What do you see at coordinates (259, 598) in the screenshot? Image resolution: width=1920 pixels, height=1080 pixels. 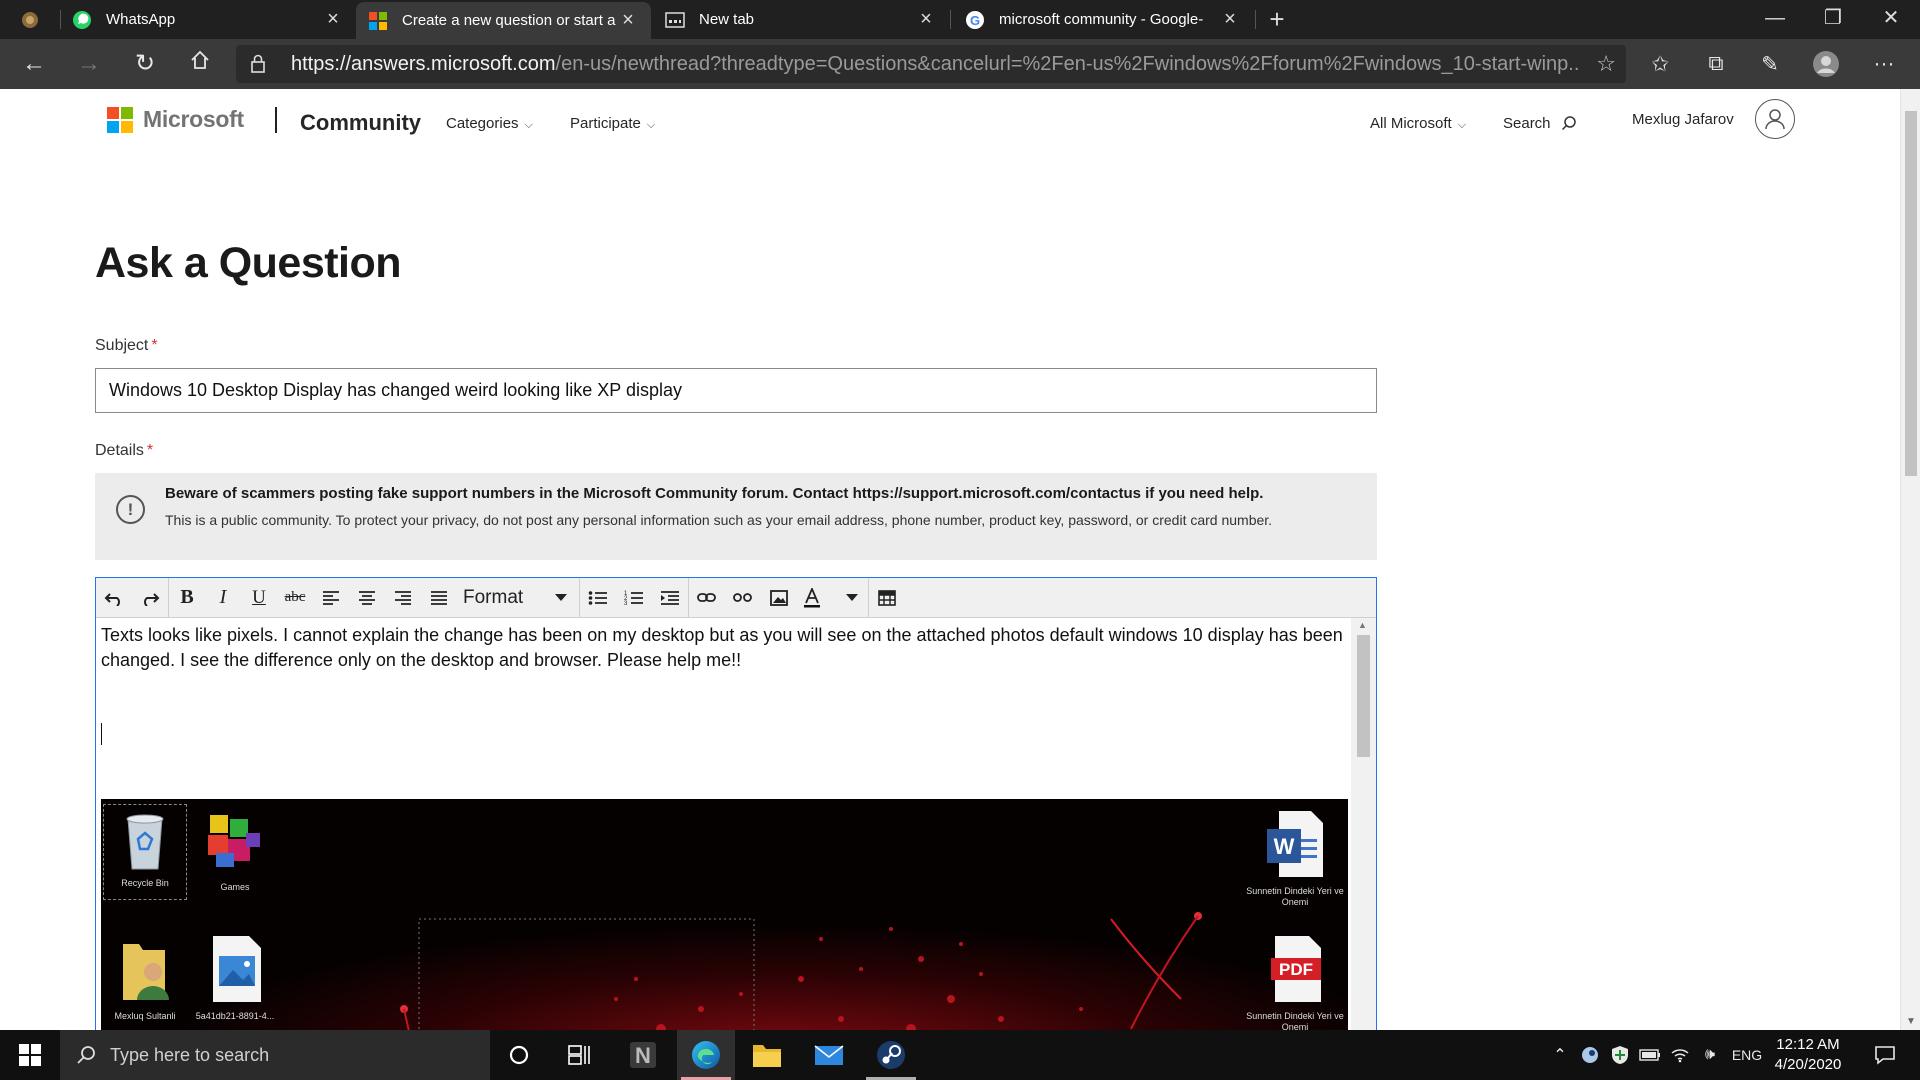 I see `underline-button: U` at bounding box center [259, 598].